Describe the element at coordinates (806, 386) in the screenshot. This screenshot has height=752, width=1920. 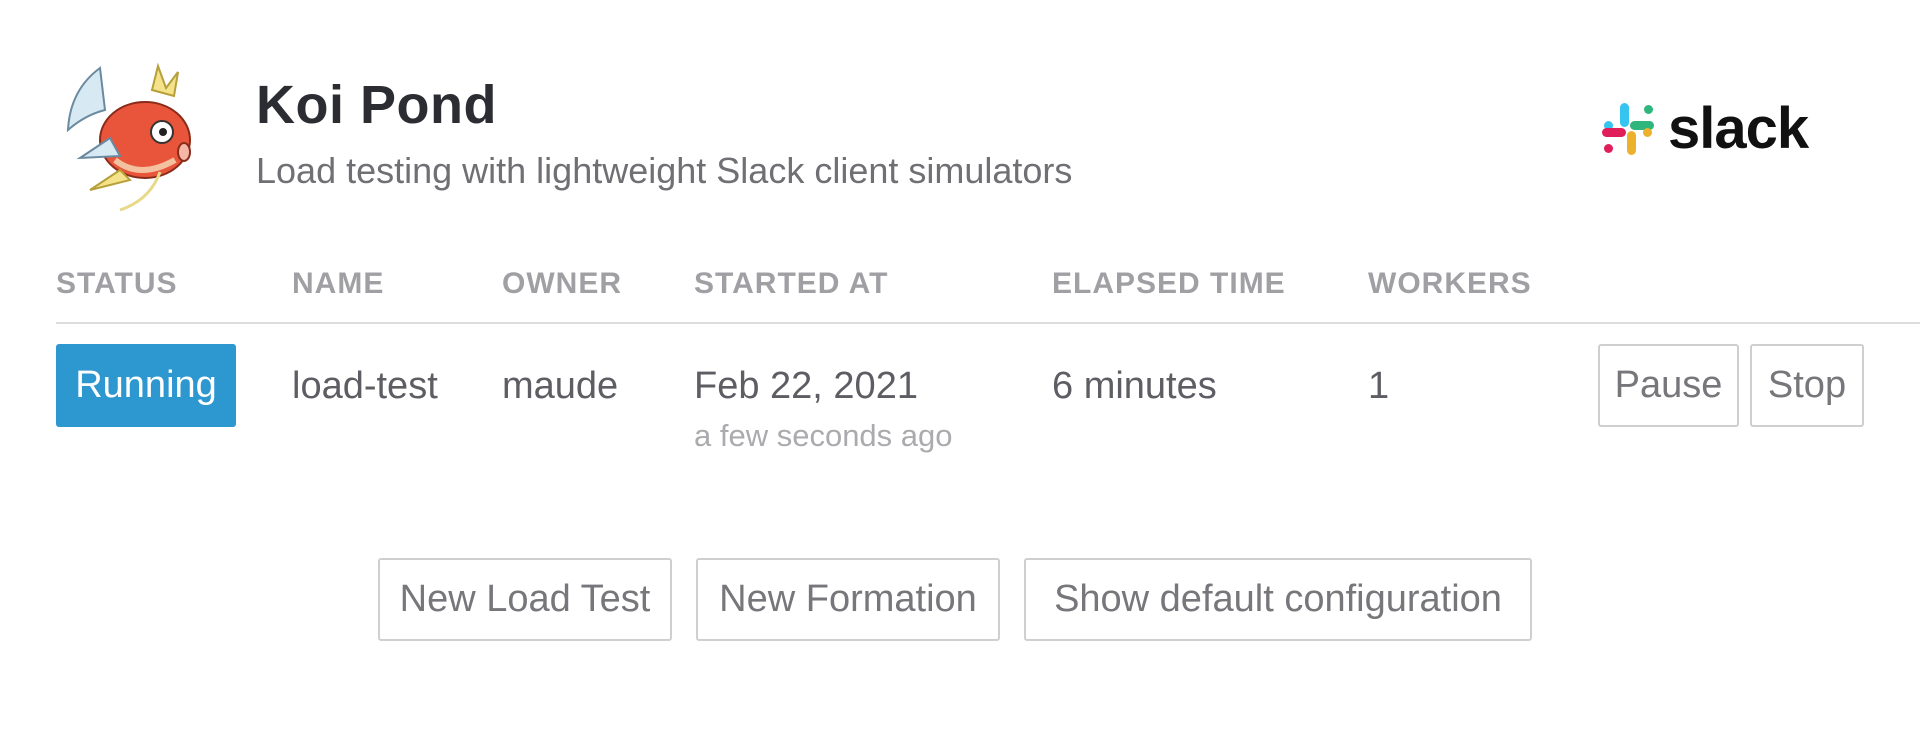
I see `started-at-date: Feb 22, 2021` at that location.